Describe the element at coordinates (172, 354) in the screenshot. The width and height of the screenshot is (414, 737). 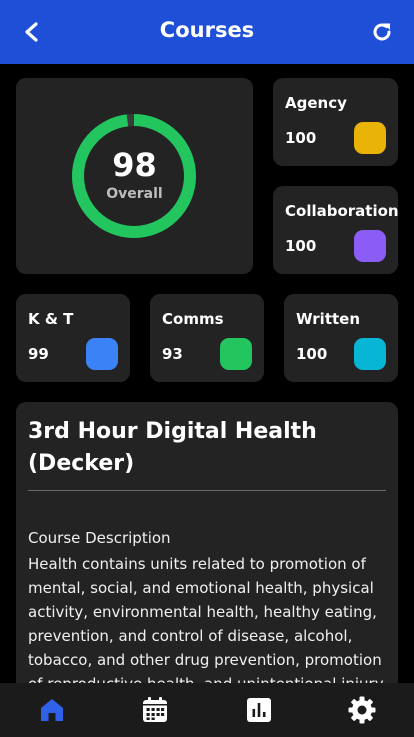
I see `comms-value: 93` at that location.